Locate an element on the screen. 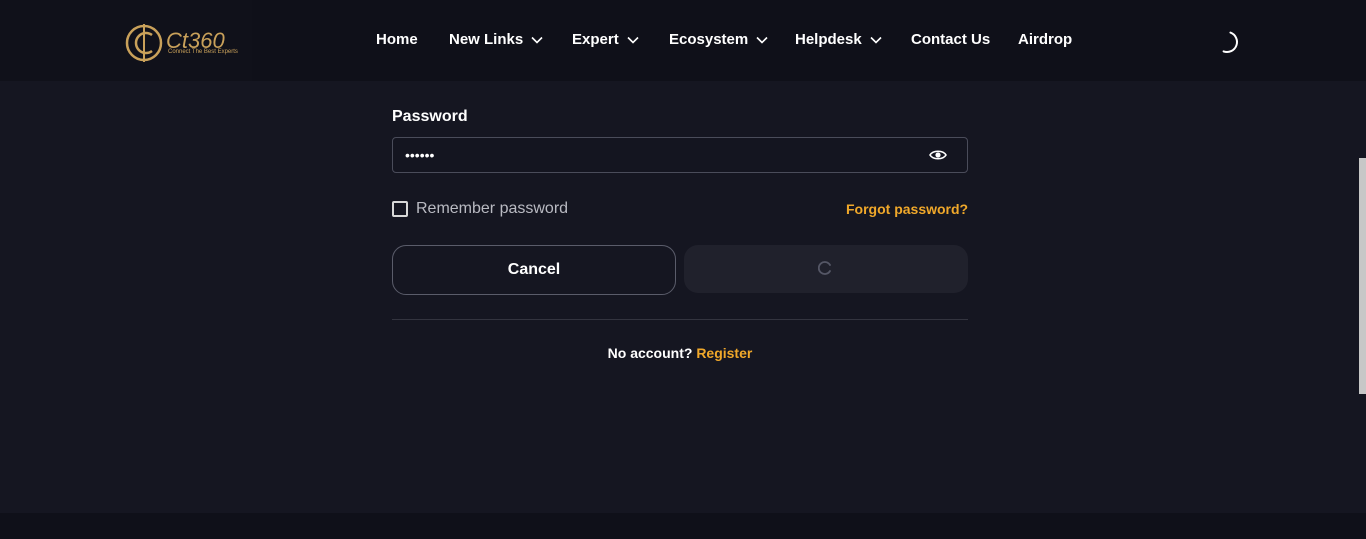  forgot-password-link: Forgot password? is located at coordinates (907, 209).